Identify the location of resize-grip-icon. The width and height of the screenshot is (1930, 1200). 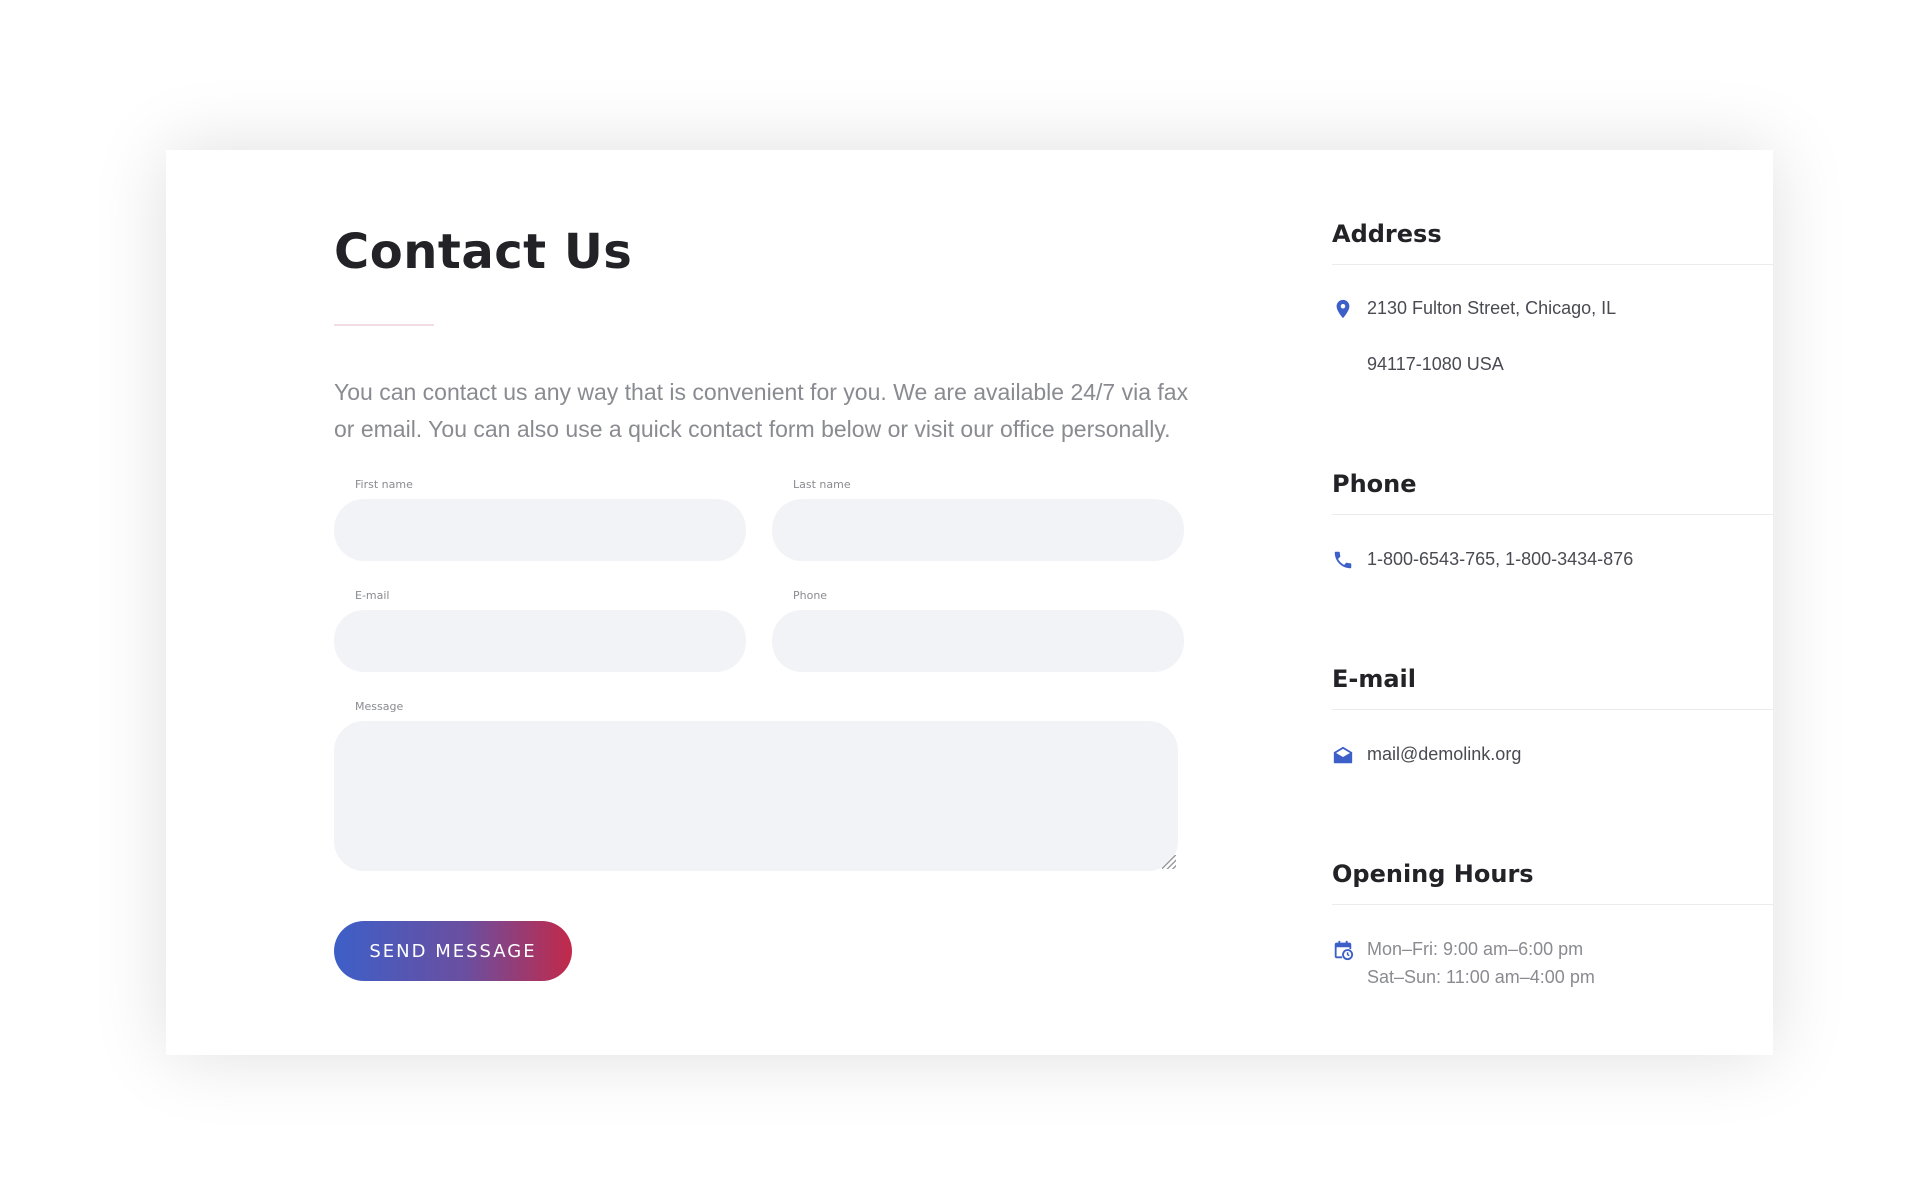
(1169, 862).